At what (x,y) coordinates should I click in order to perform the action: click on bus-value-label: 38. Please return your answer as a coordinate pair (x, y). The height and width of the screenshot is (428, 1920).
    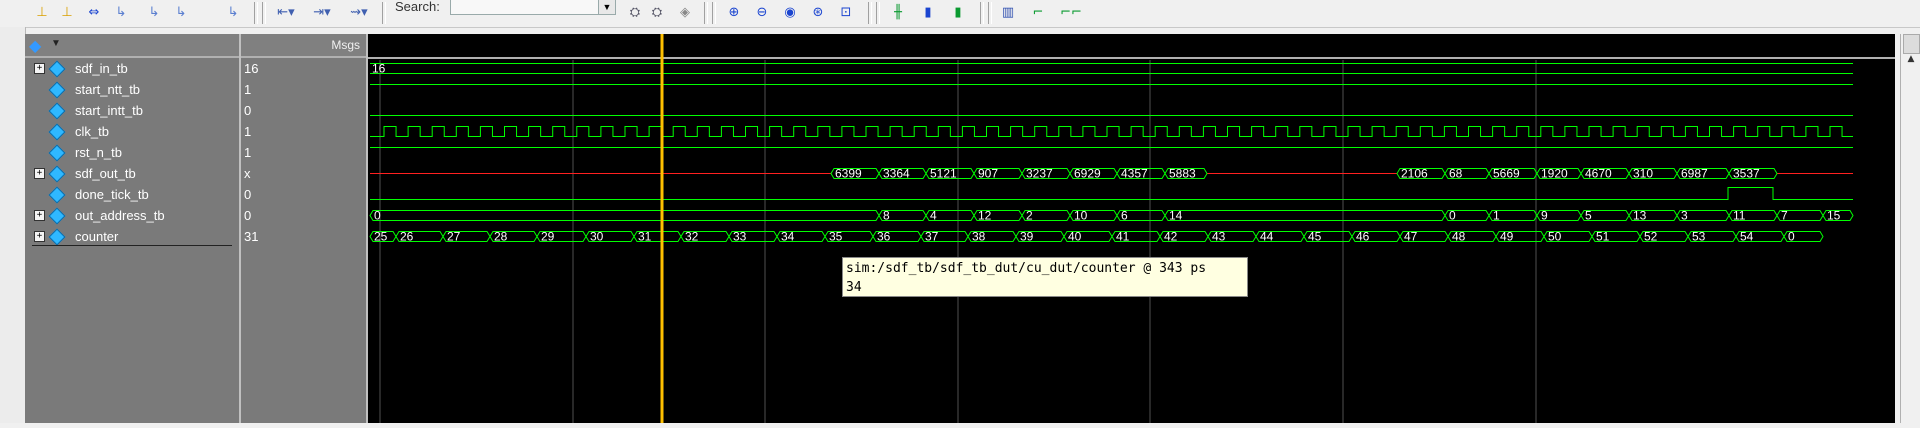
    Looking at the image, I should click on (979, 237).